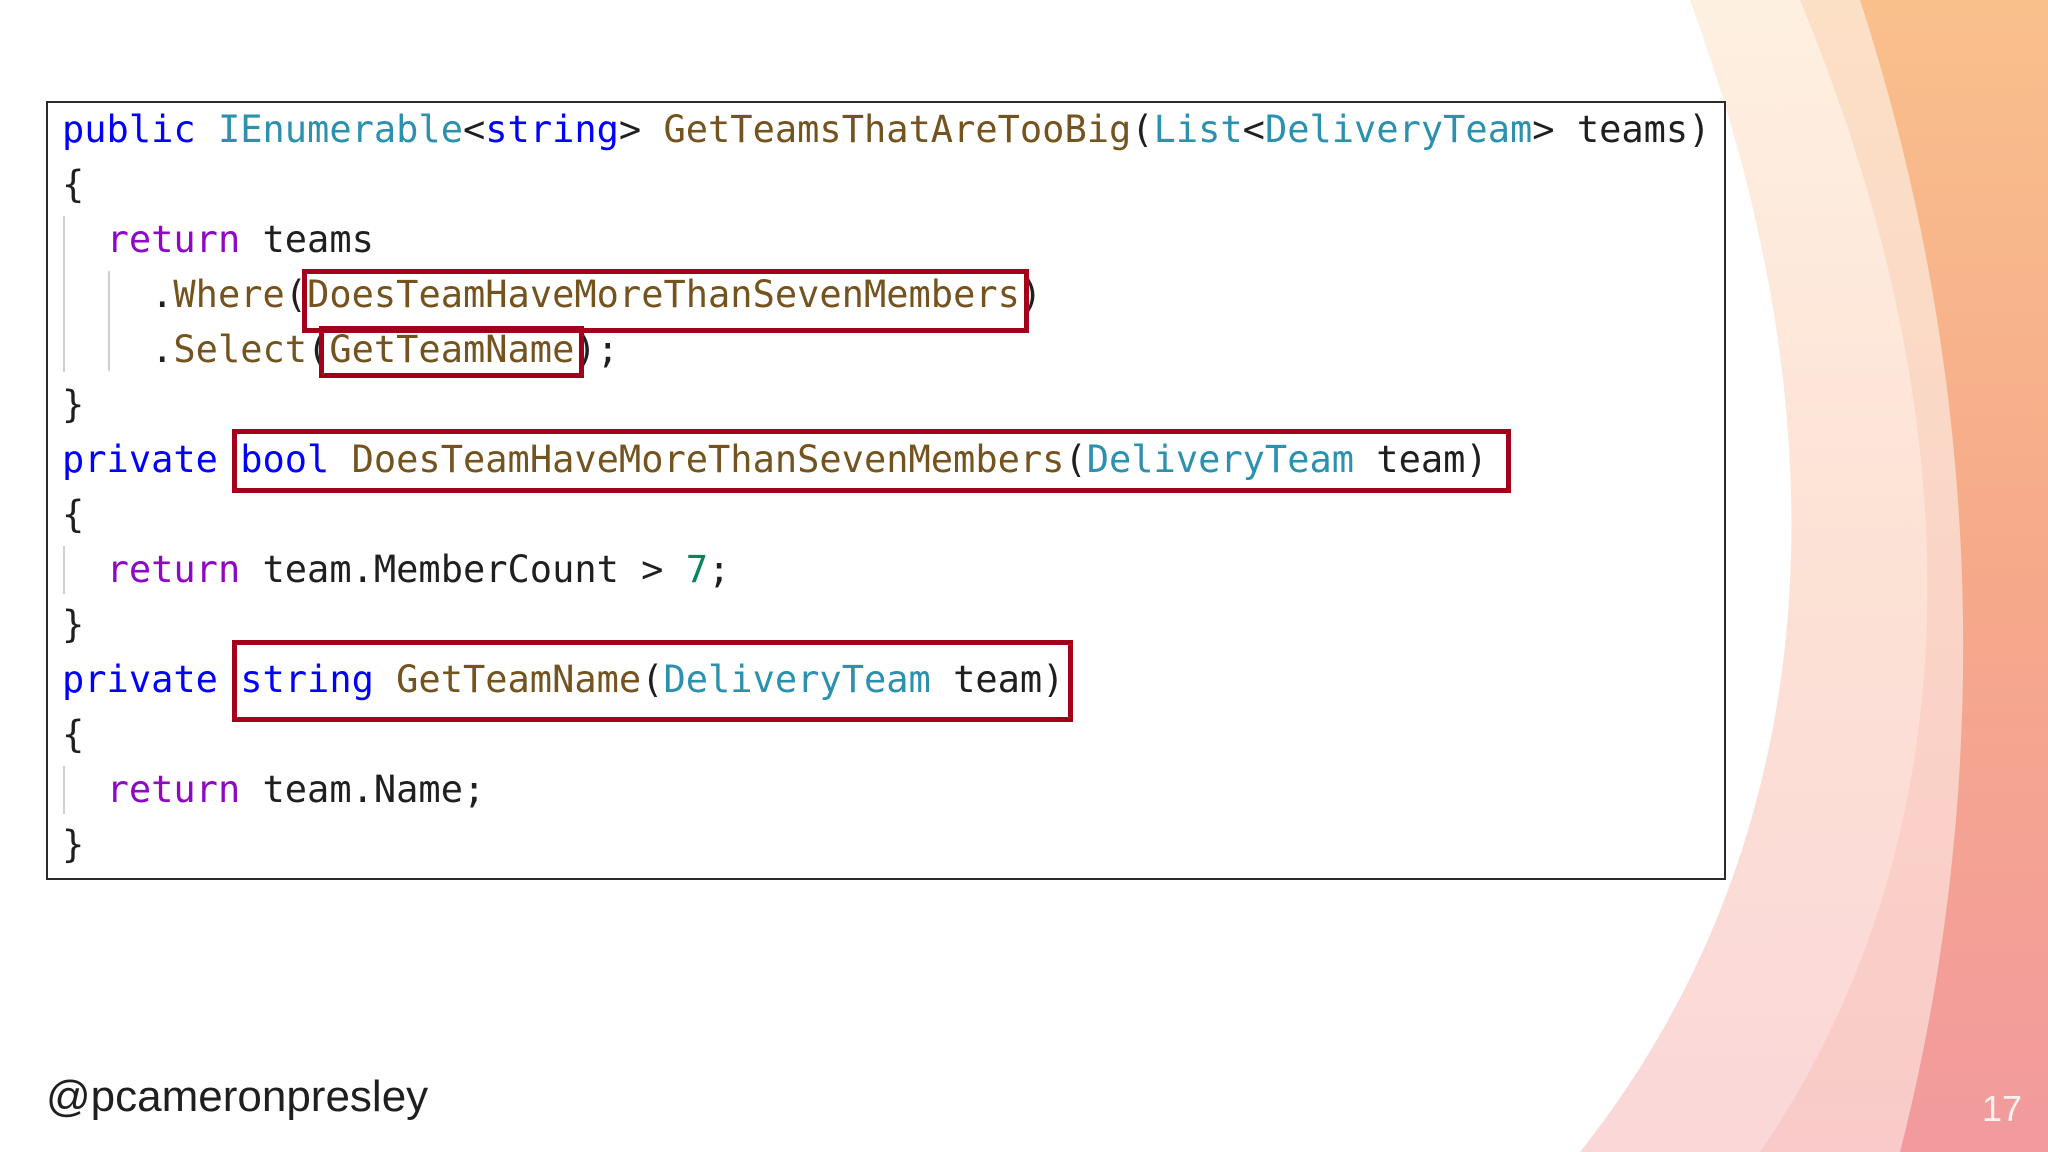  I want to click on code-token: IEnumerable, so click(340, 129).